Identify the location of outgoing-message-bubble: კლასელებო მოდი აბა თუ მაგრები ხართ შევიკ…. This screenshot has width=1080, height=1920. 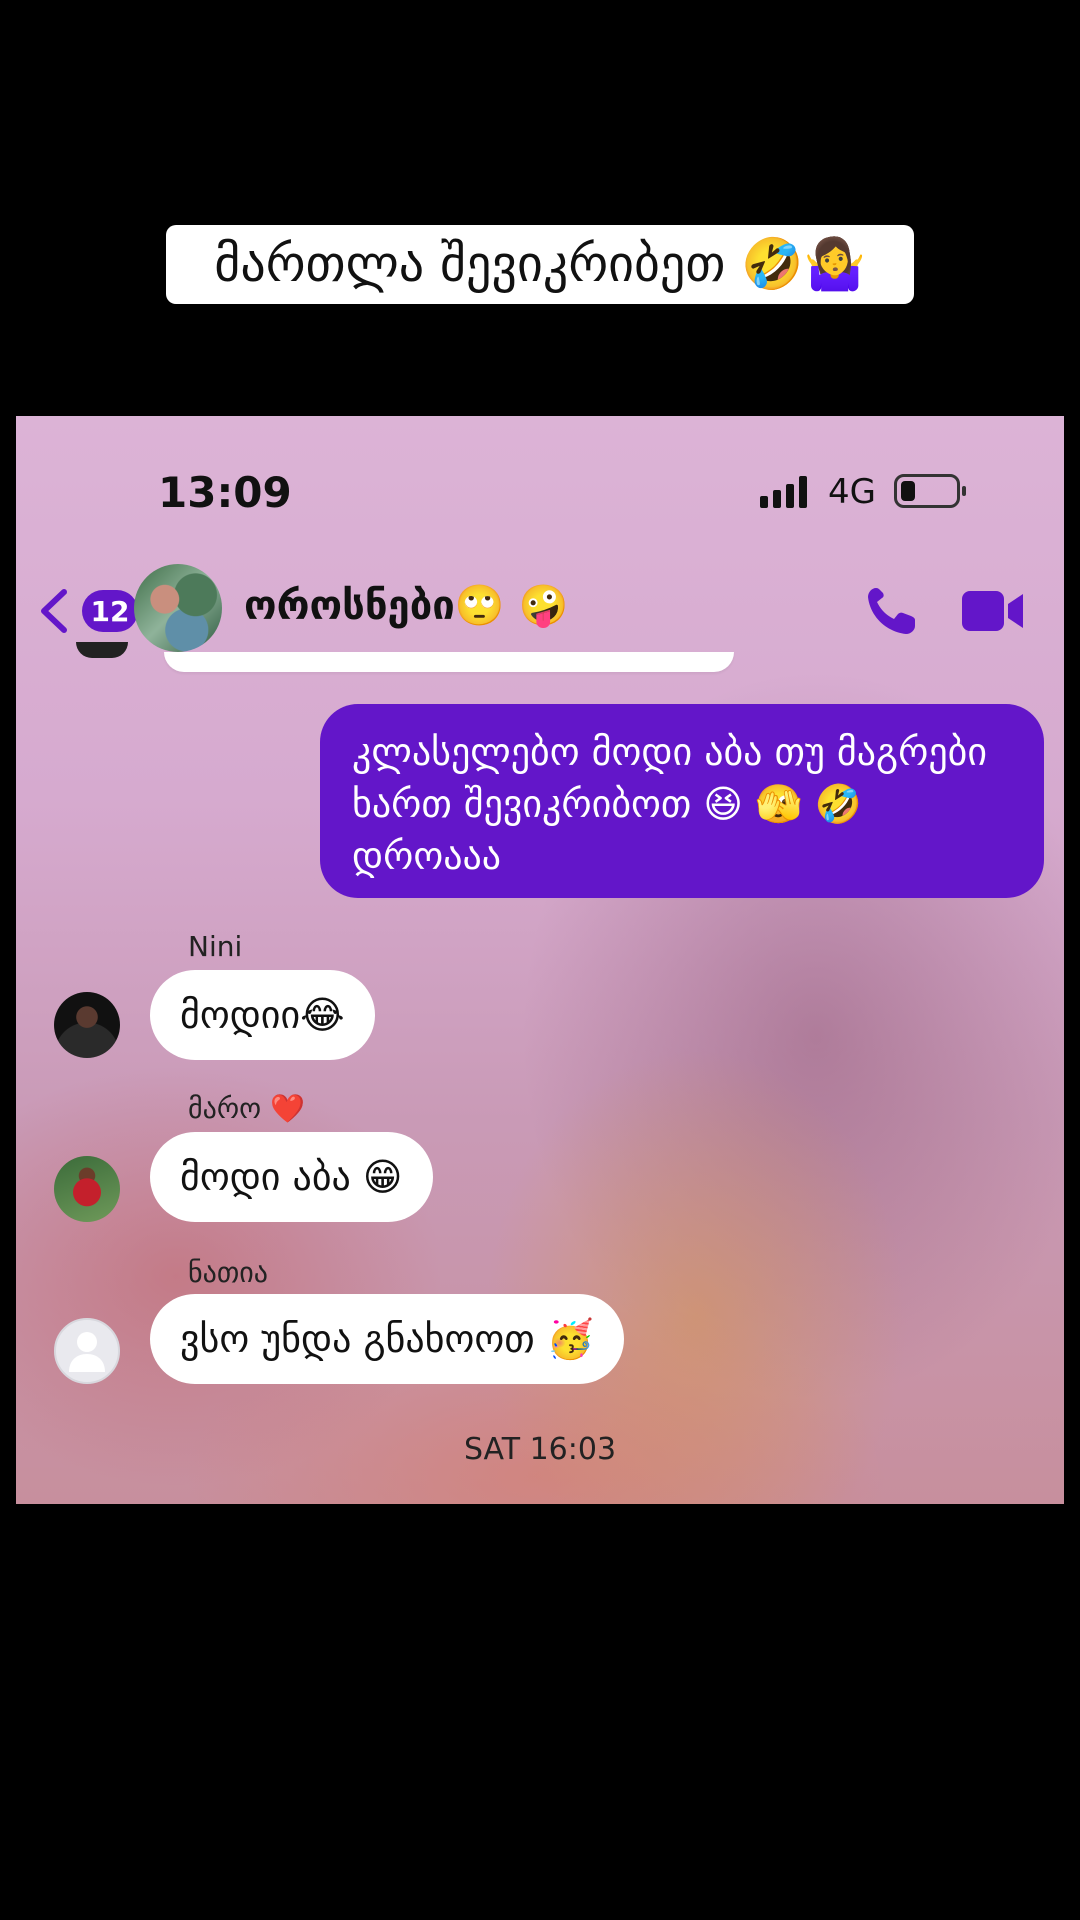
(682, 801).